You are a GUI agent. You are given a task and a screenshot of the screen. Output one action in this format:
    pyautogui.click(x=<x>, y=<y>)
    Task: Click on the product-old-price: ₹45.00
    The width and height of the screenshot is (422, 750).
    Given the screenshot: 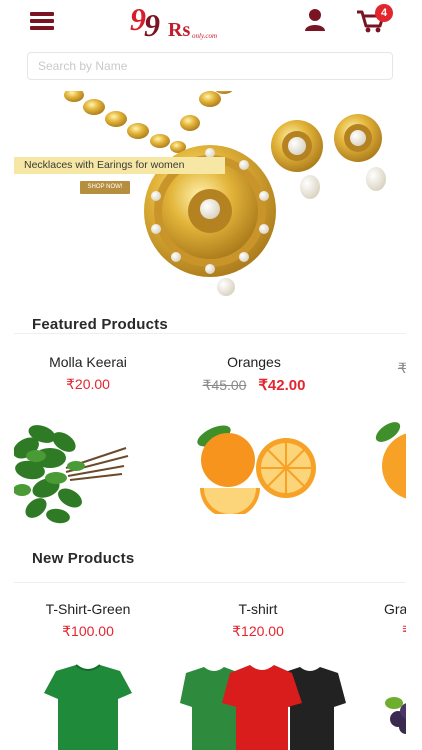 What is the action you would take?
    pyautogui.click(x=224, y=385)
    